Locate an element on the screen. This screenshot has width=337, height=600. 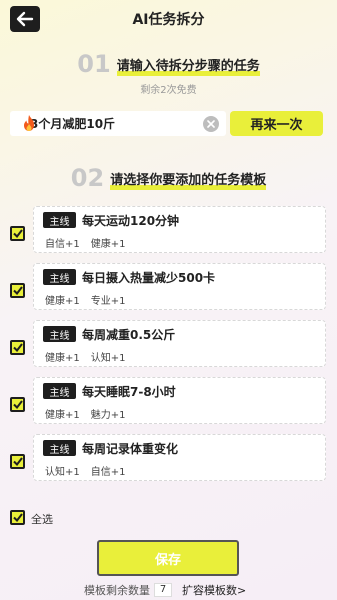
template-remaining-label: 模板剩余数量 is located at coordinates (117, 590).